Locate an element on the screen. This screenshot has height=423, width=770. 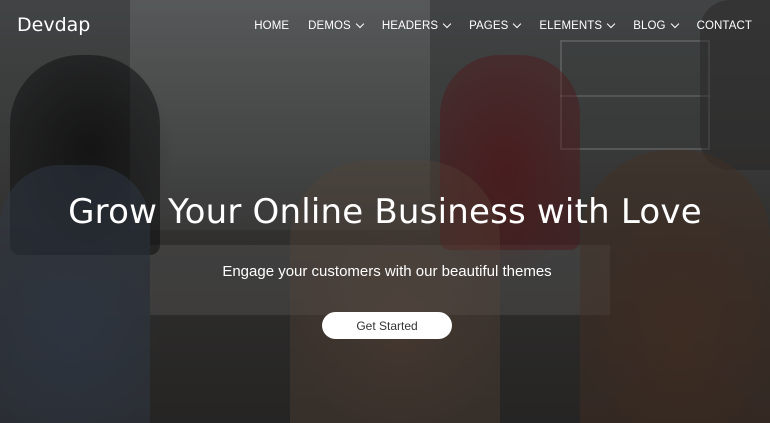
nav-item-blog: BLOG is located at coordinates (656, 25).